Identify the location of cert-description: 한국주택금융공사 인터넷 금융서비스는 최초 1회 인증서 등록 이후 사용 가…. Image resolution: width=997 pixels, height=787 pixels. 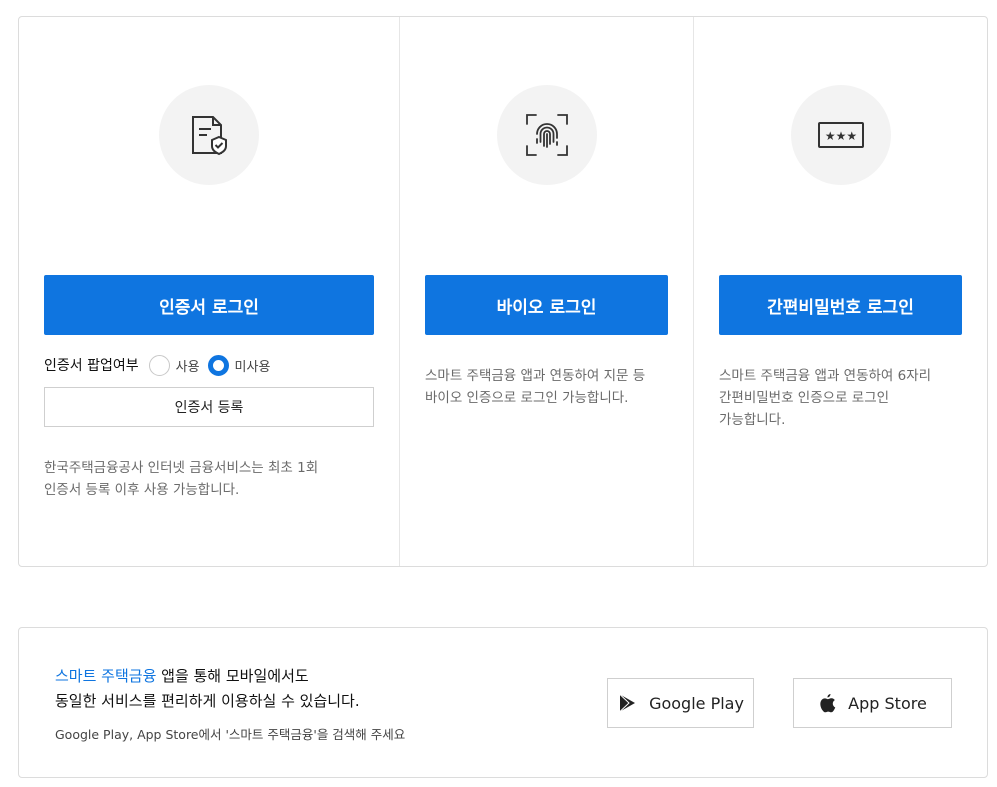
(209, 479).